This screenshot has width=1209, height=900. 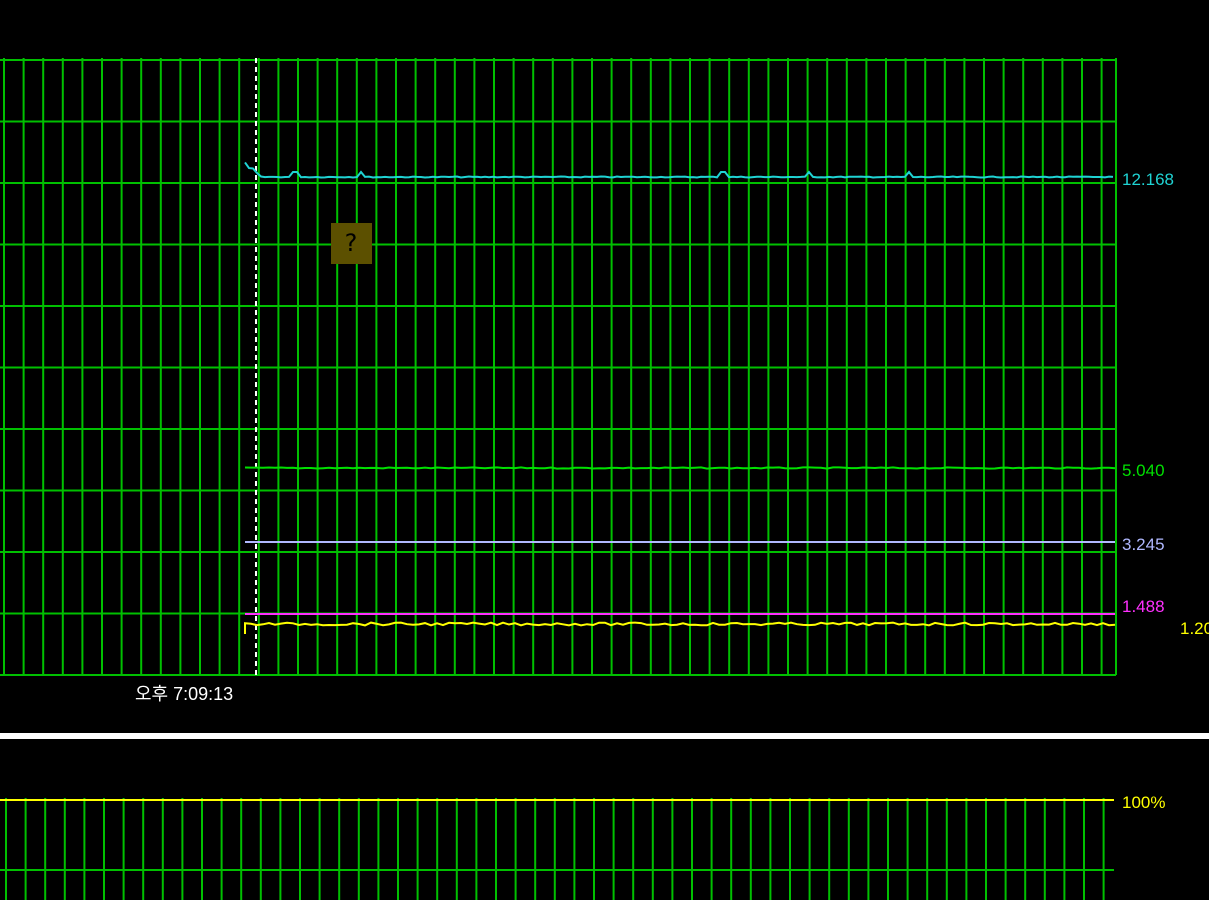 I want to click on load-value-labels: 100%, so click(x=1143, y=802).